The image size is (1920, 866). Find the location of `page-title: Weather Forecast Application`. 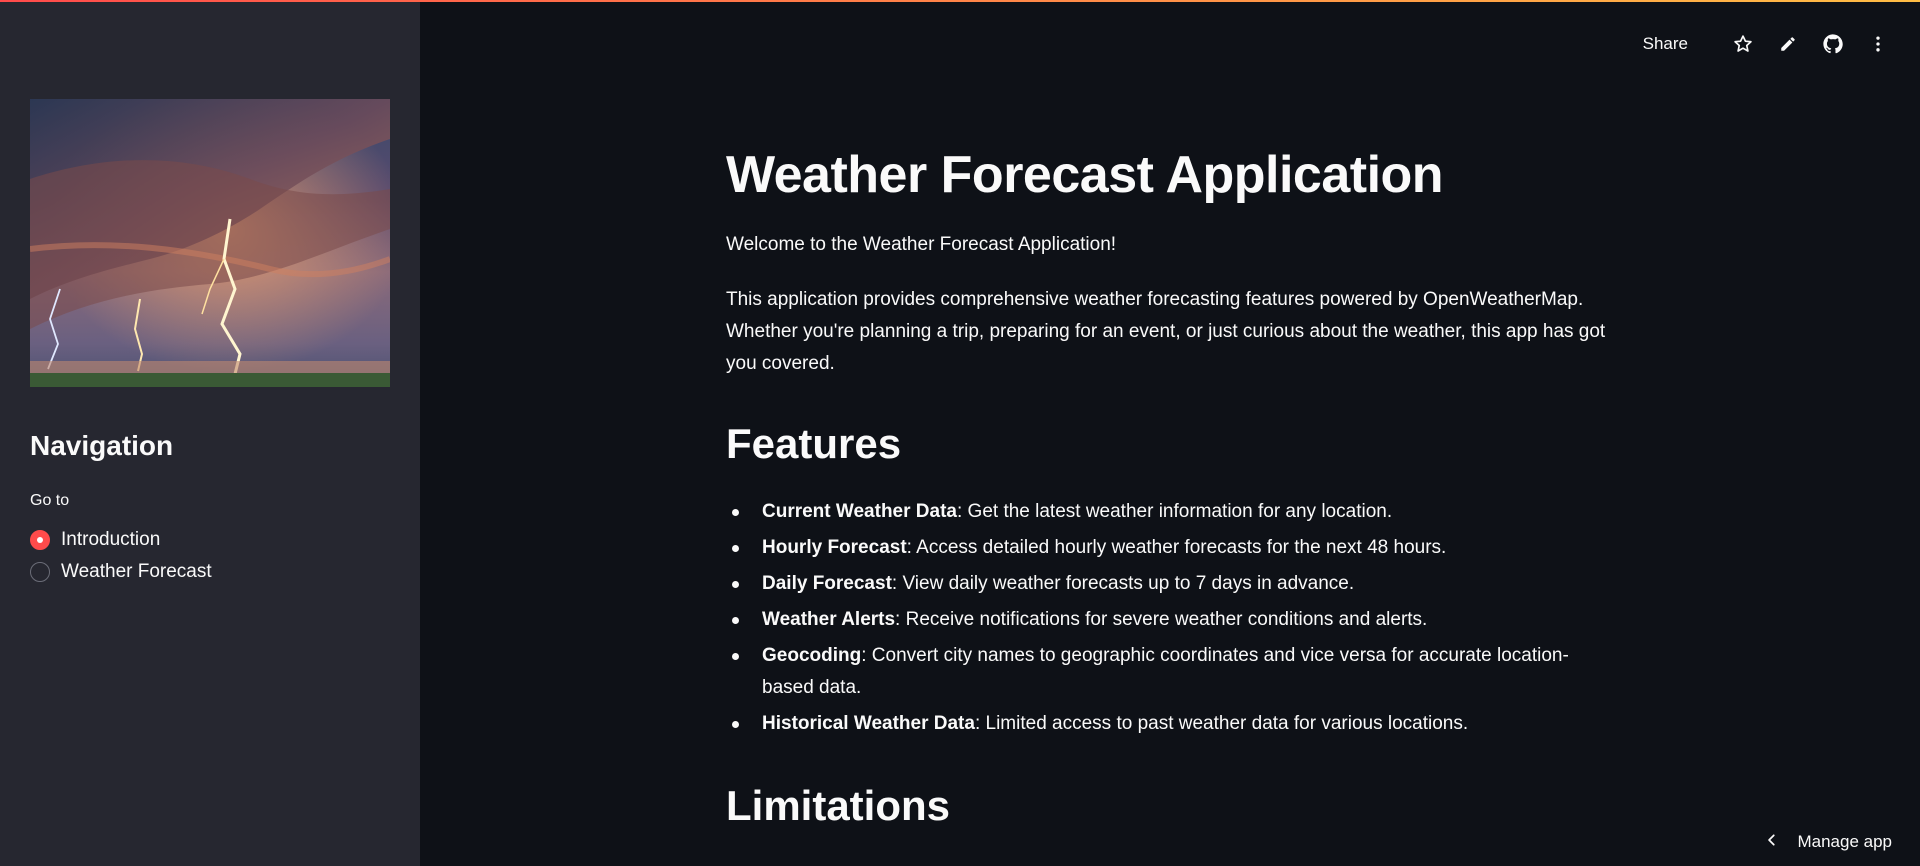

page-title: Weather Forecast Application is located at coordinates (1085, 175).